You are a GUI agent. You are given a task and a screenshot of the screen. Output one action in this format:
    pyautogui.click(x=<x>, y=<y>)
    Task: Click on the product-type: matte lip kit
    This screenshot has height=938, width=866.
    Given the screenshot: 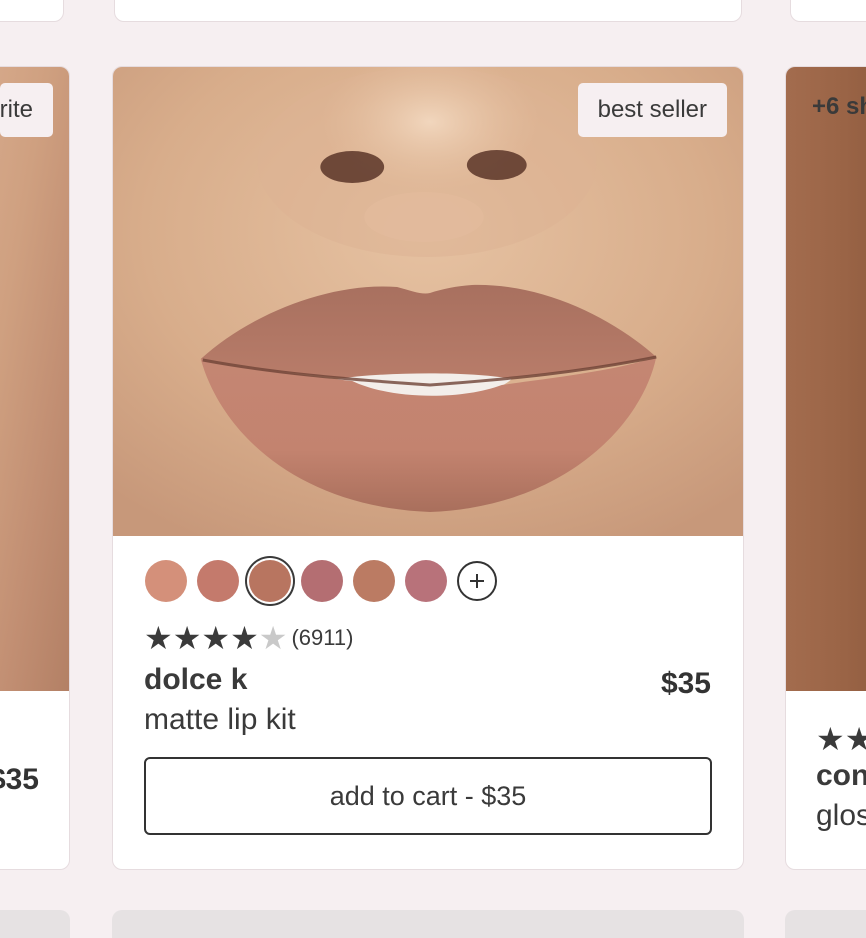 What is the action you would take?
    pyautogui.click(x=220, y=719)
    